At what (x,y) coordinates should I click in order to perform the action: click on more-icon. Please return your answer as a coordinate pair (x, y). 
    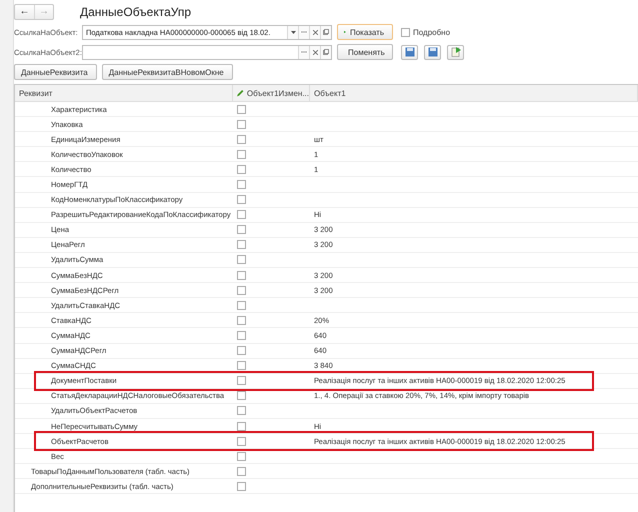
    Looking at the image, I should click on (303, 52).